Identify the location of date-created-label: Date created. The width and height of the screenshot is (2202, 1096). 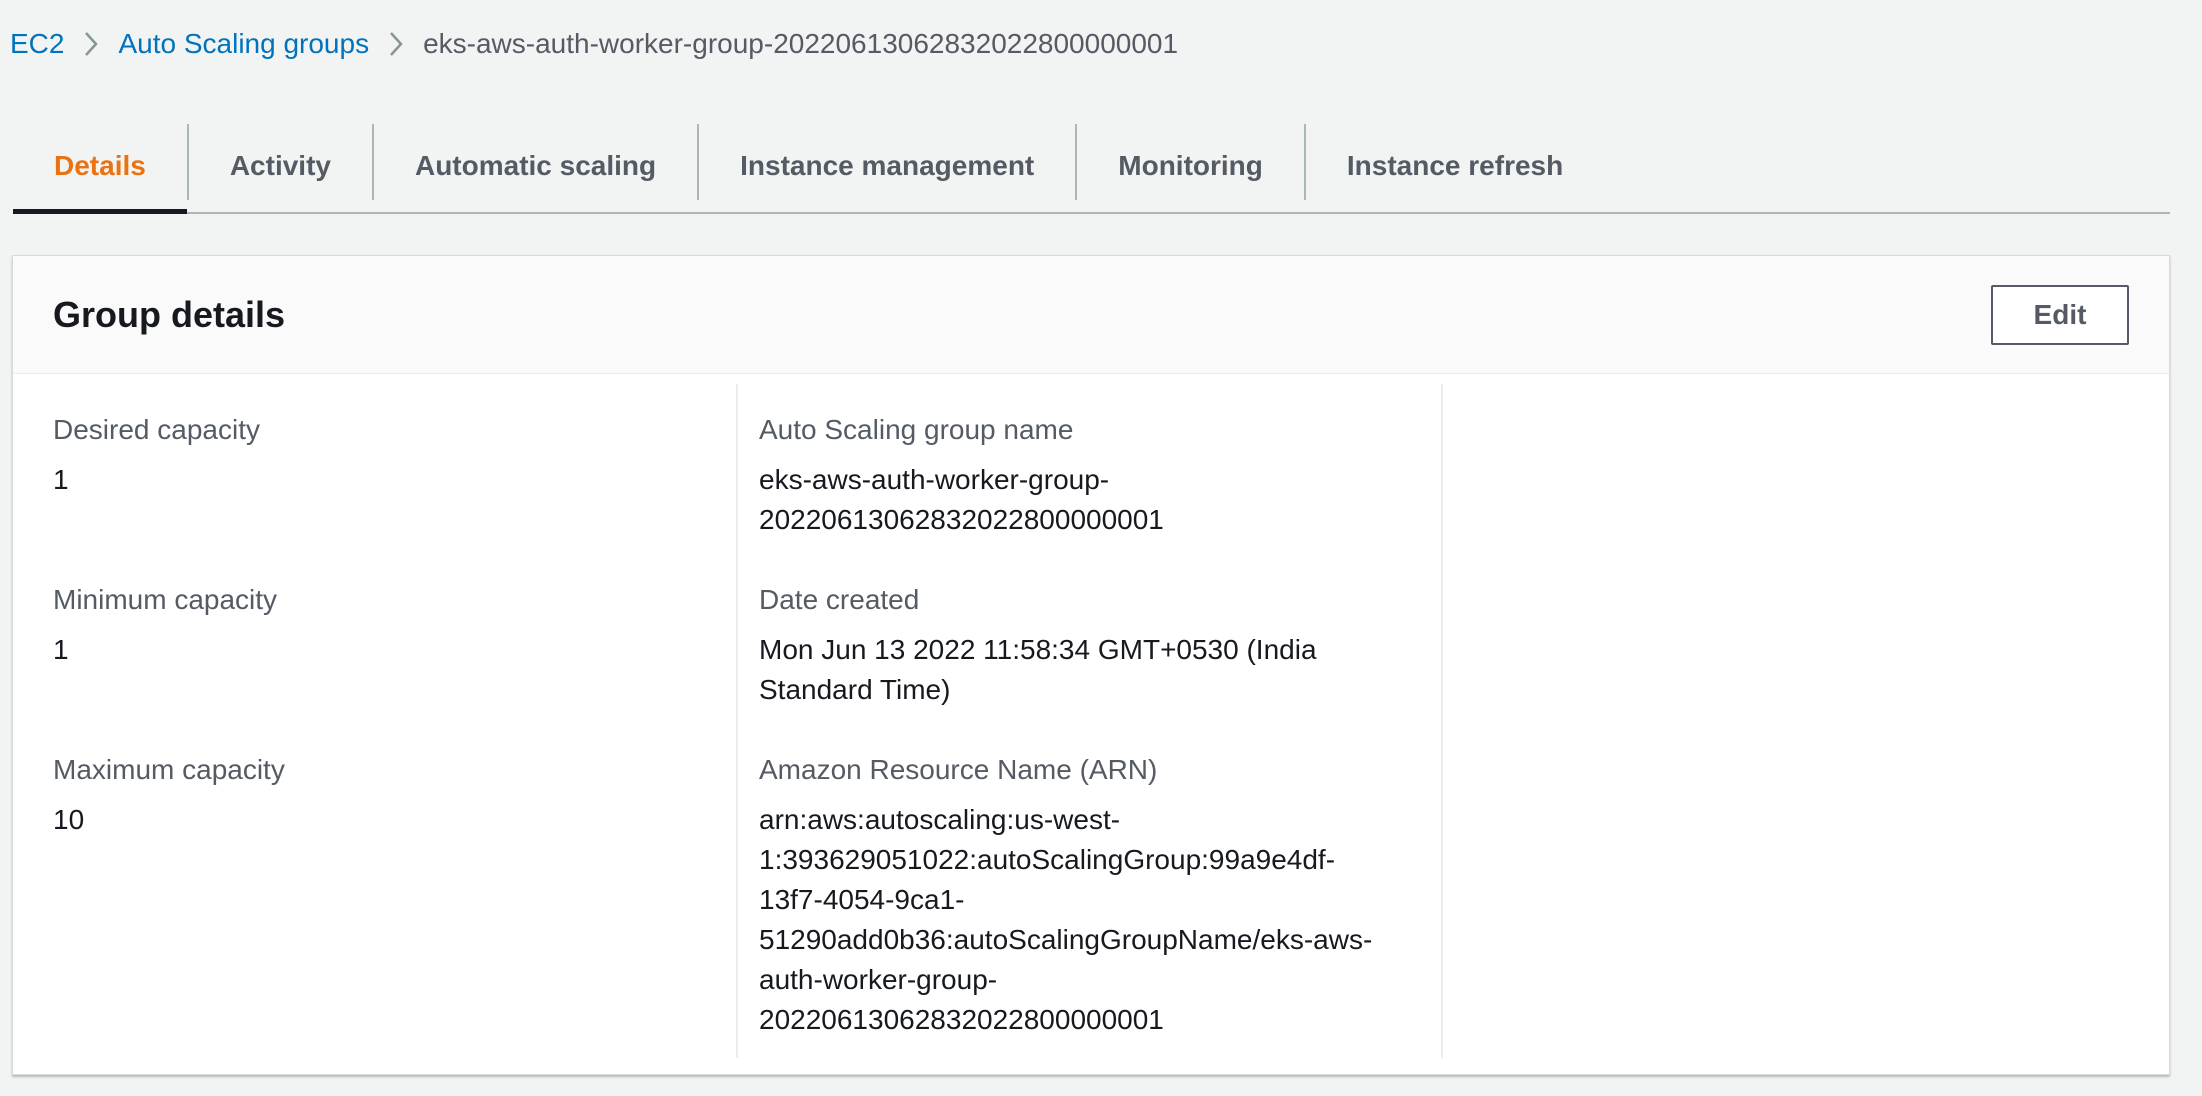
(839, 599).